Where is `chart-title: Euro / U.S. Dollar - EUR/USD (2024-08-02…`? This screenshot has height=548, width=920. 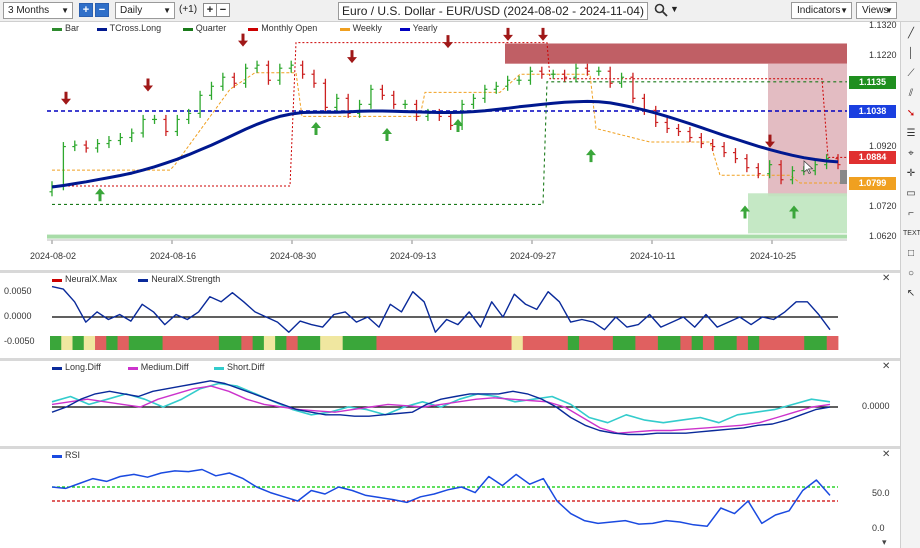 chart-title: Euro / U.S. Dollar - EUR/USD (2024-08-02… is located at coordinates (493, 11).